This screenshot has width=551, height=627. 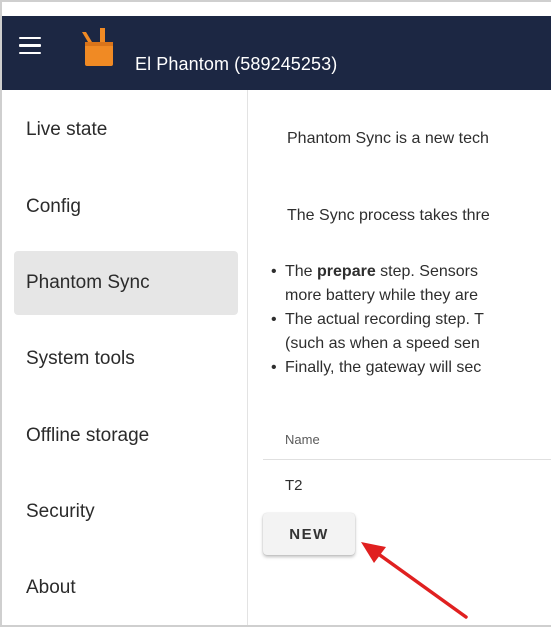 What do you see at coordinates (88, 282) in the screenshot?
I see `sidebar-item-label: Phantom Sync` at bounding box center [88, 282].